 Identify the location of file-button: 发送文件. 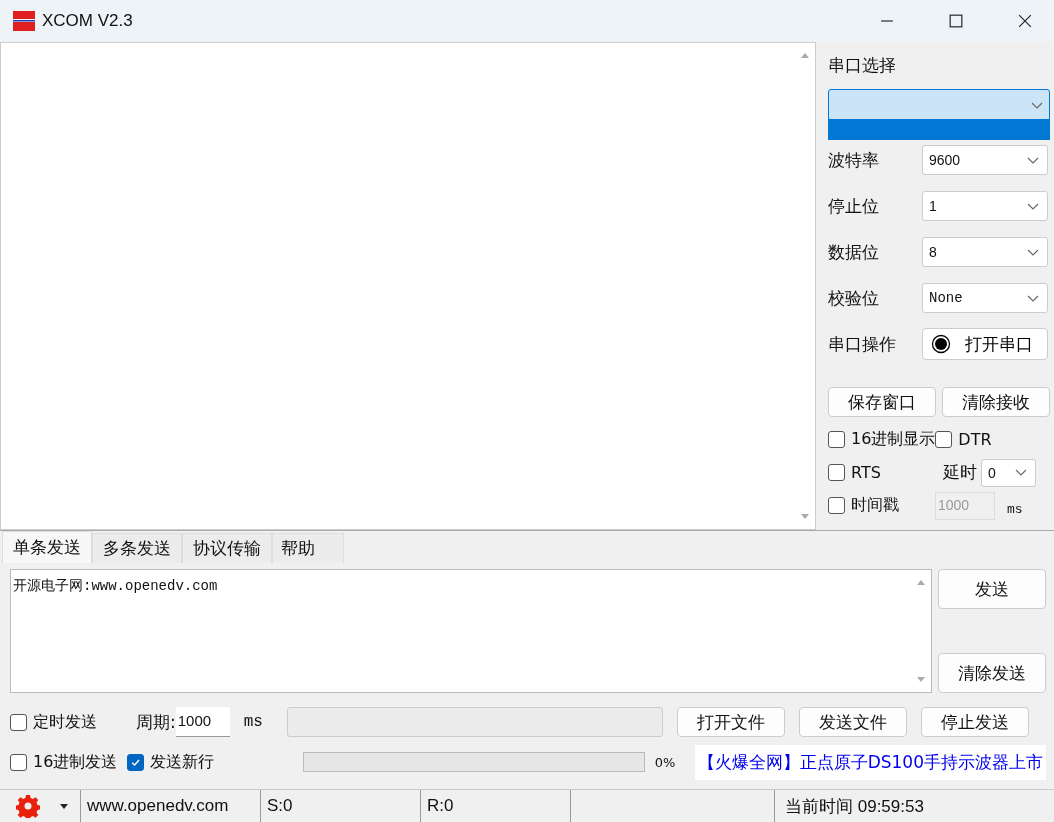
(852, 722).